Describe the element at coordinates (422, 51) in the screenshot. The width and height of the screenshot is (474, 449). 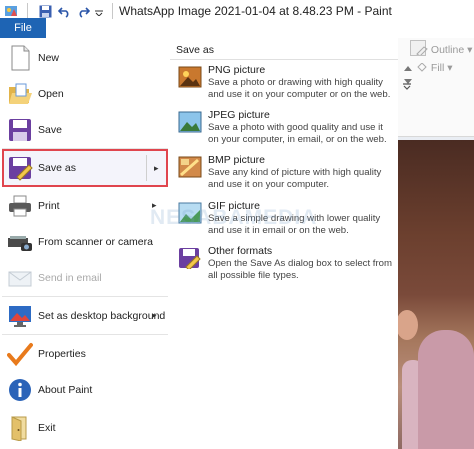
I see `outline-icon` at that location.